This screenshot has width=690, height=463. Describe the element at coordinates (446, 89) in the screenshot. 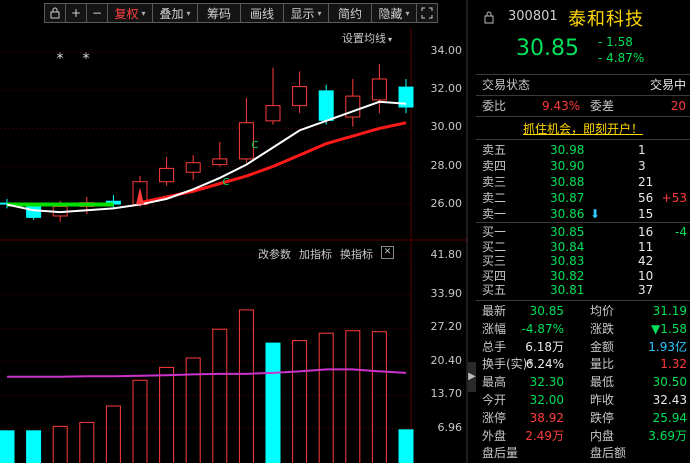

I see `price-tick-label: 32.00` at that location.